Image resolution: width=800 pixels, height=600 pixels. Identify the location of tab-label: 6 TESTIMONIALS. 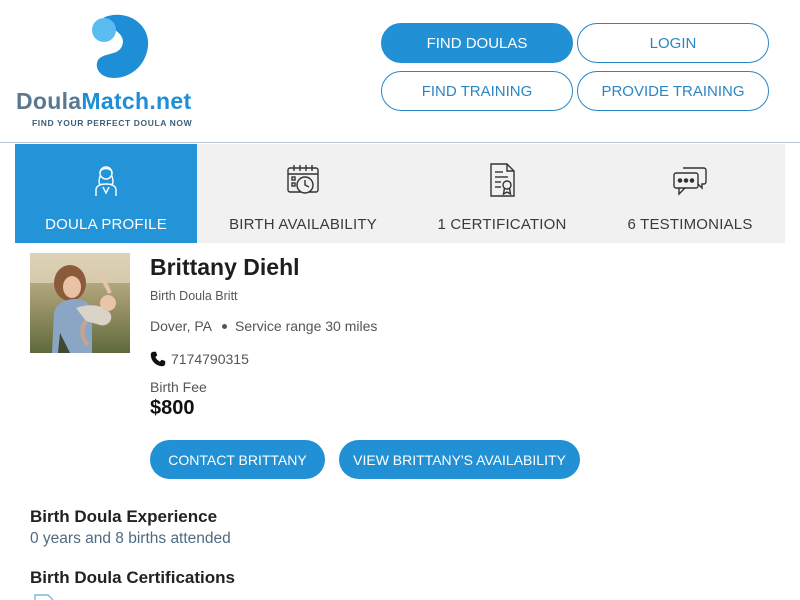
(690, 224).